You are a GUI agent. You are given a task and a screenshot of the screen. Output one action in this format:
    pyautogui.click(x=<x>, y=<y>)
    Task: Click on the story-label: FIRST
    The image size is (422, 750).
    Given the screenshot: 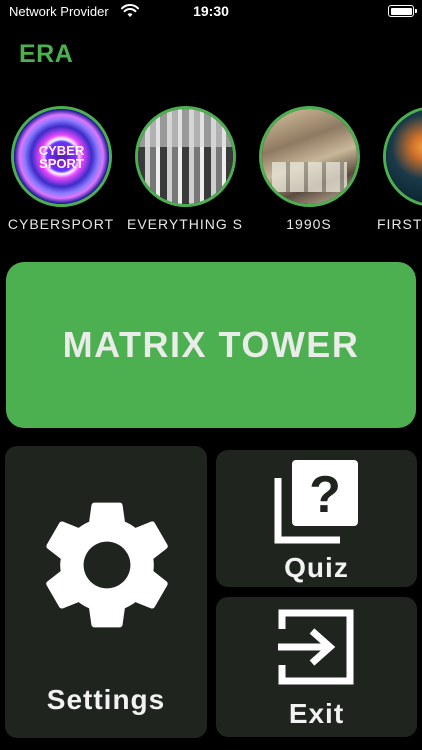 What is the action you would take?
    pyautogui.click(x=399, y=224)
    